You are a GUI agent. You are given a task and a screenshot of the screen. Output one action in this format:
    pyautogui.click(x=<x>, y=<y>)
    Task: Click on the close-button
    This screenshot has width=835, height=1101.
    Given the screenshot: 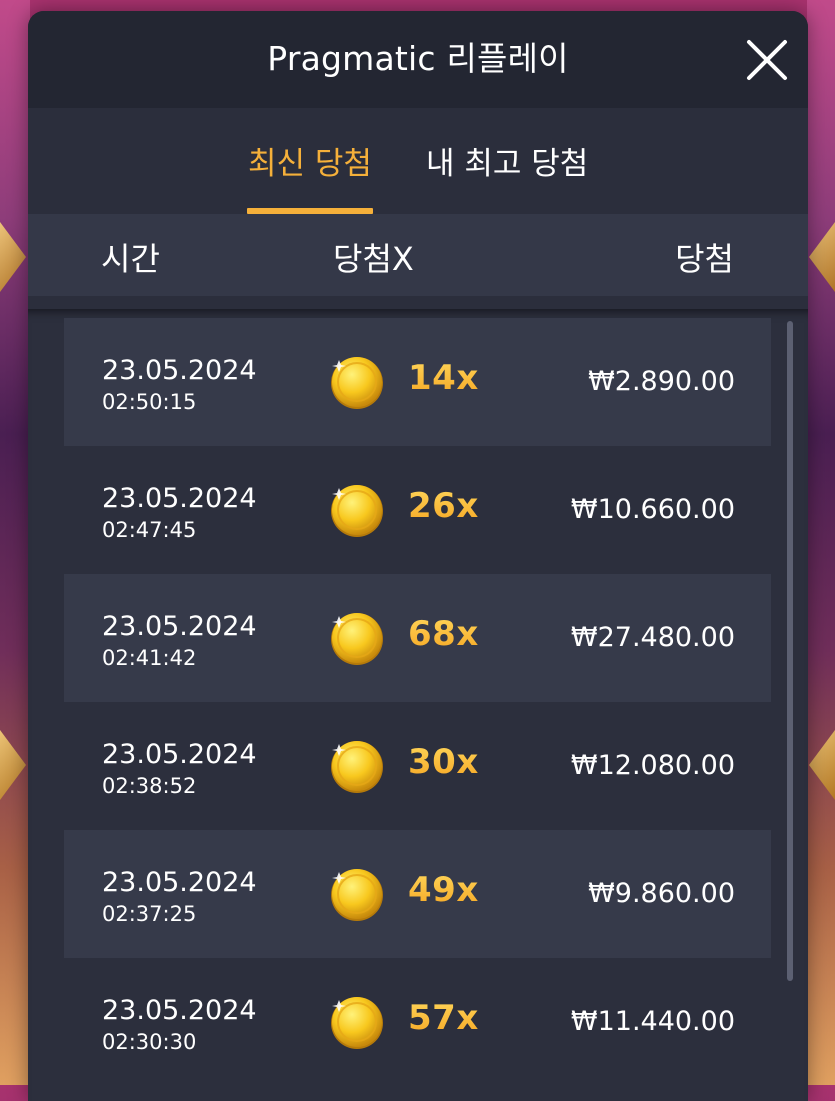 What is the action you would take?
    pyautogui.click(x=767, y=60)
    